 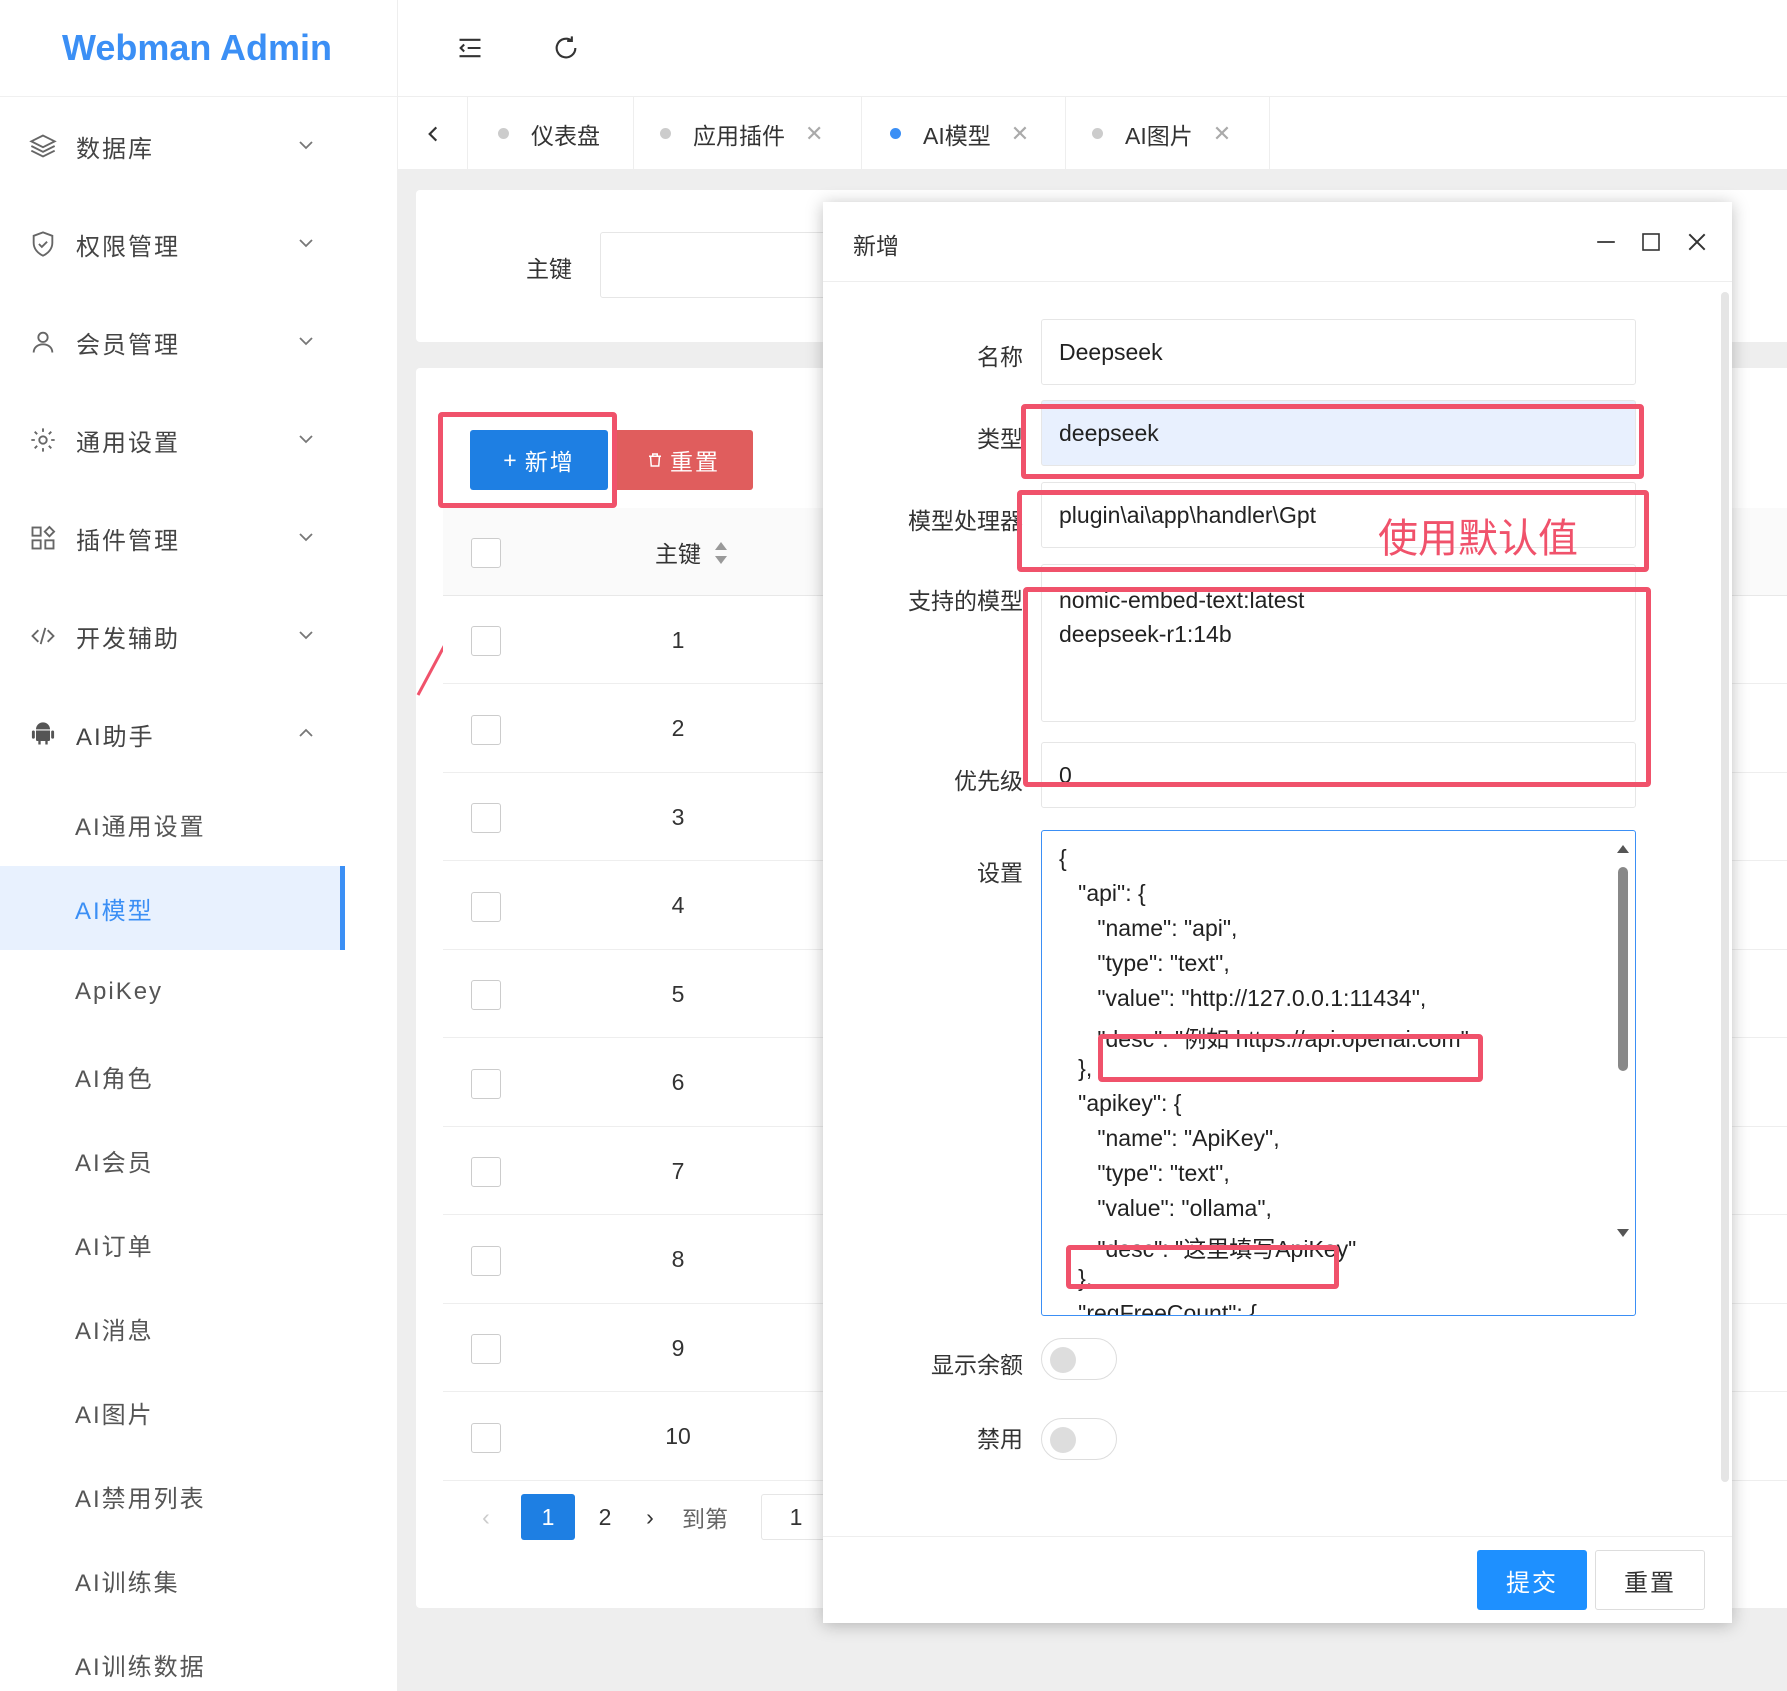 I want to click on sidebar-sub-ai-members: AI会员, so click(x=172, y=1160).